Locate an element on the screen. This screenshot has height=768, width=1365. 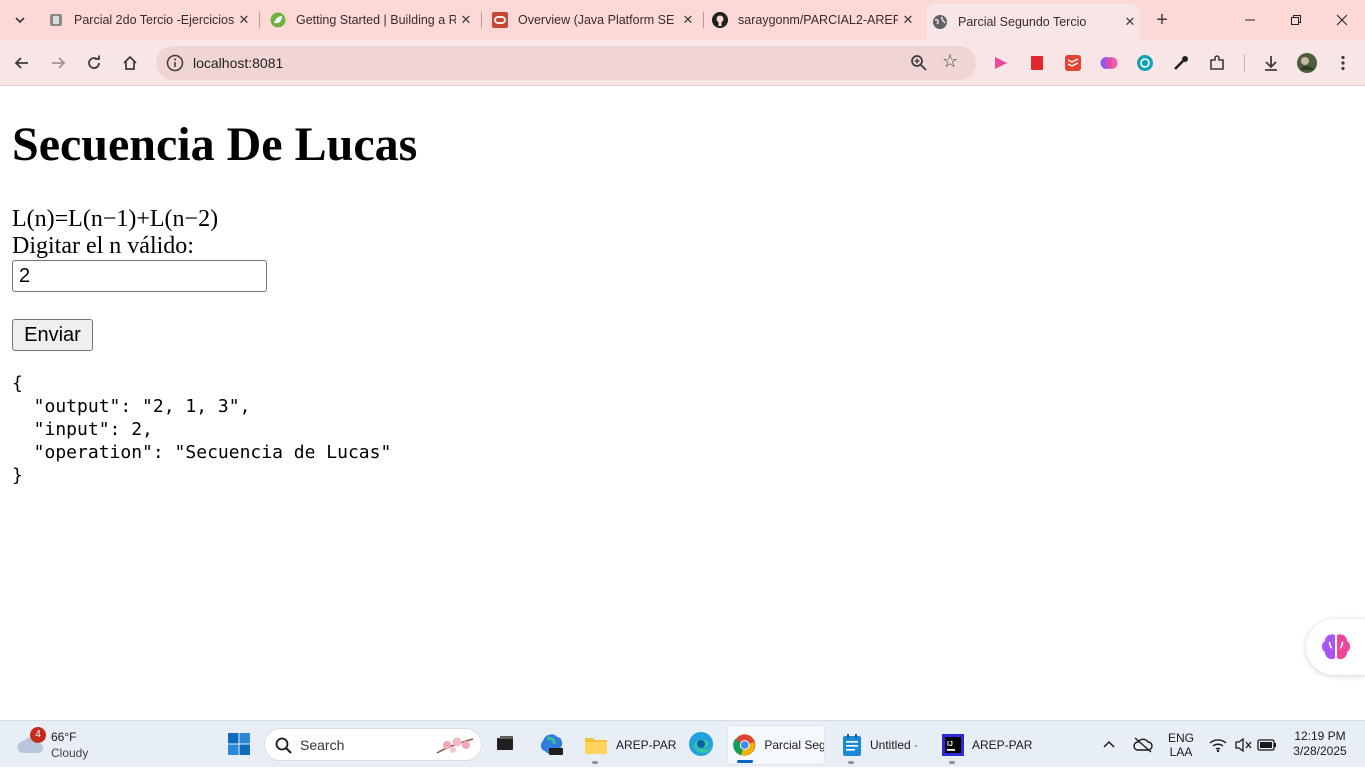
task-view-icon is located at coordinates (505, 743).